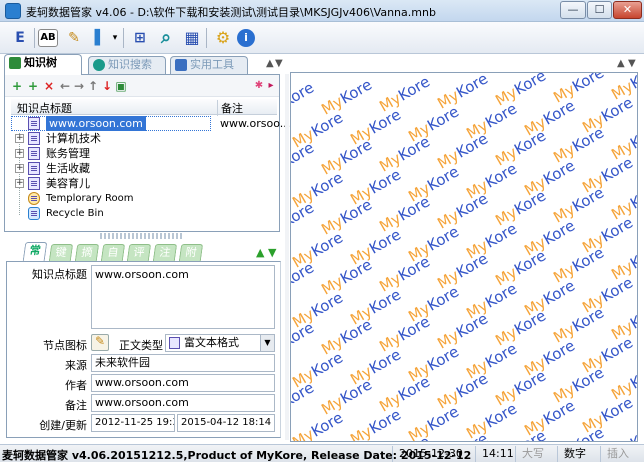 The image size is (644, 462). Describe the element at coordinates (166, 38) in the screenshot. I see `search-icon: ⌕` at that location.